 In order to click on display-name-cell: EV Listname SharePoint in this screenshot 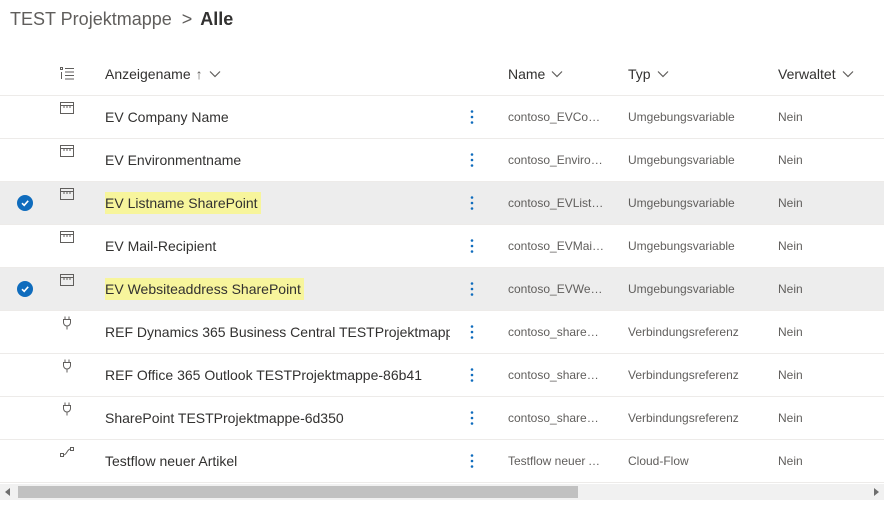, I will do `click(277, 203)`.